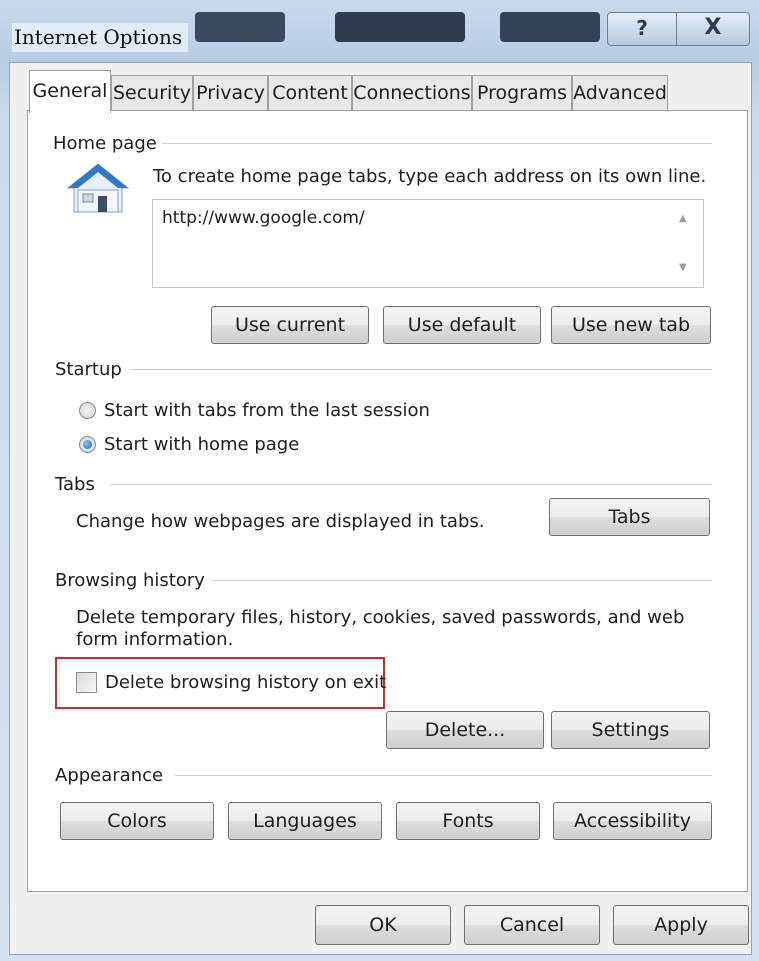 The image size is (759, 961). I want to click on browsing-history-description-cont: form information., so click(155, 639).